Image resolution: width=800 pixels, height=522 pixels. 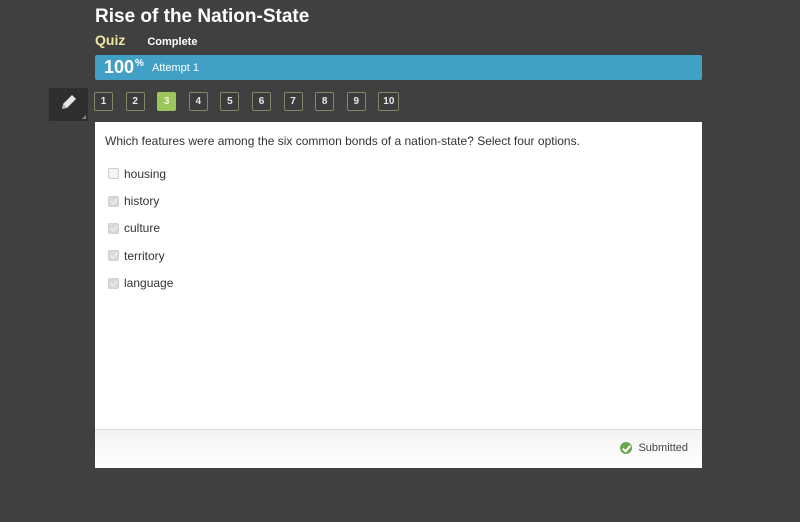 I want to click on check-circle-icon, so click(x=626, y=448).